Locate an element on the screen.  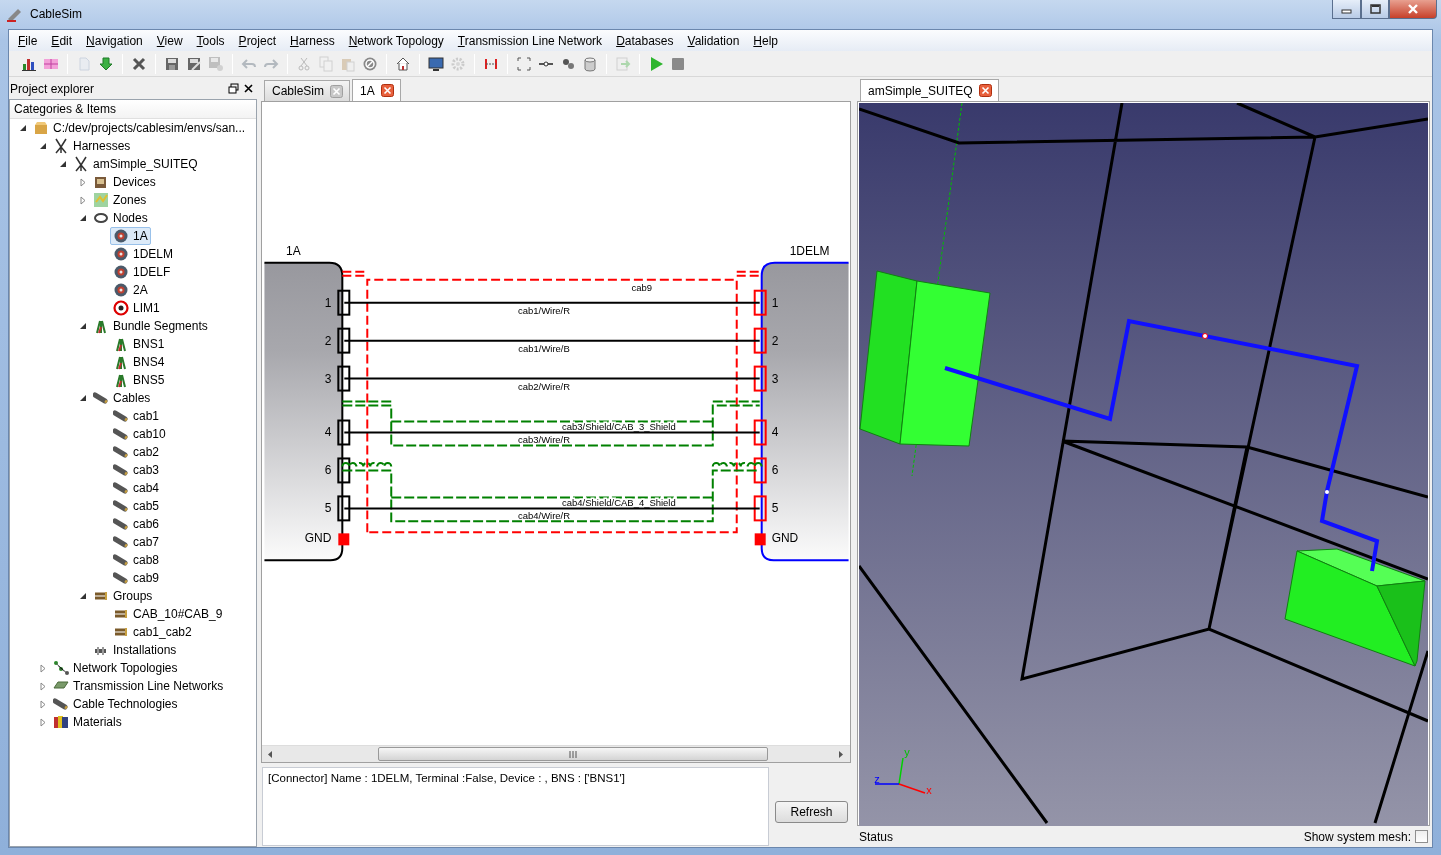
tree-item: cab5 is located at coordinates (146, 506).